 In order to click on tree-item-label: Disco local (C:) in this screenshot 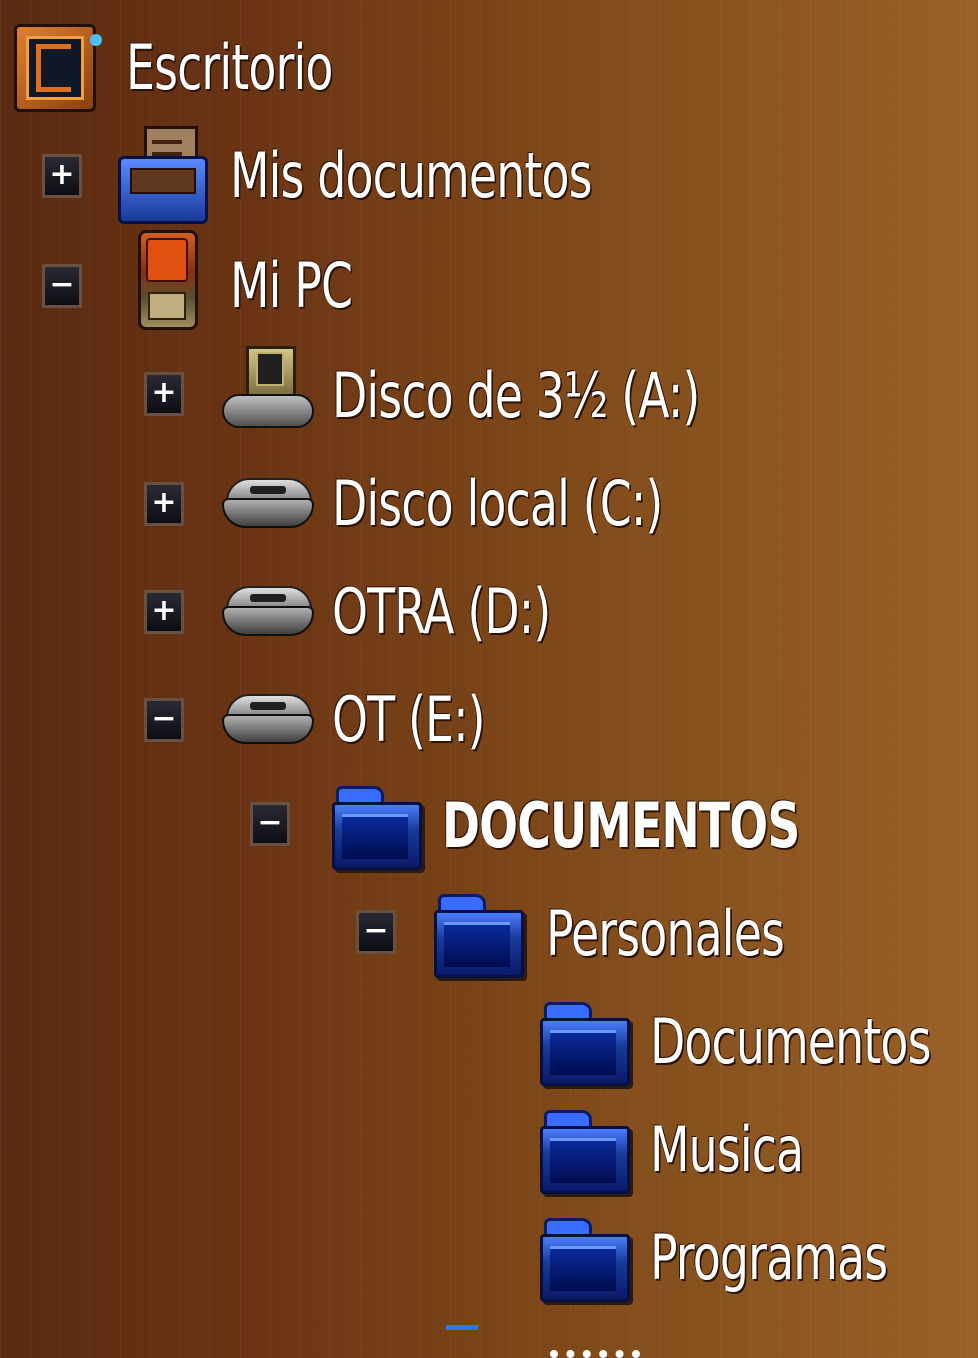, I will do `click(497, 503)`.